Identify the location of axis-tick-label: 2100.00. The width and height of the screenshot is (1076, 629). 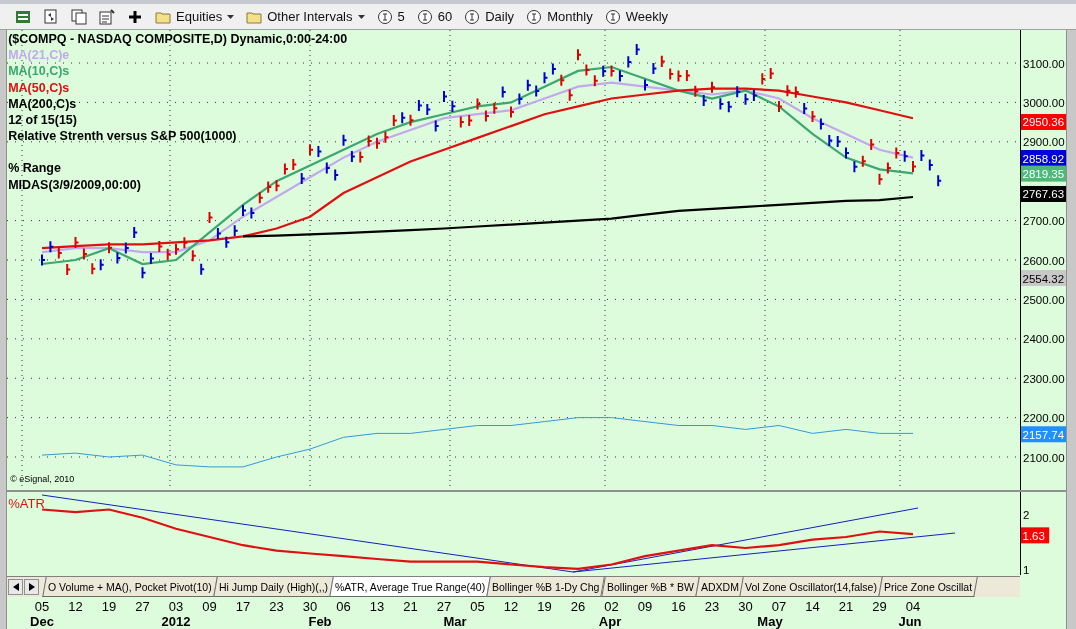
(1044, 457).